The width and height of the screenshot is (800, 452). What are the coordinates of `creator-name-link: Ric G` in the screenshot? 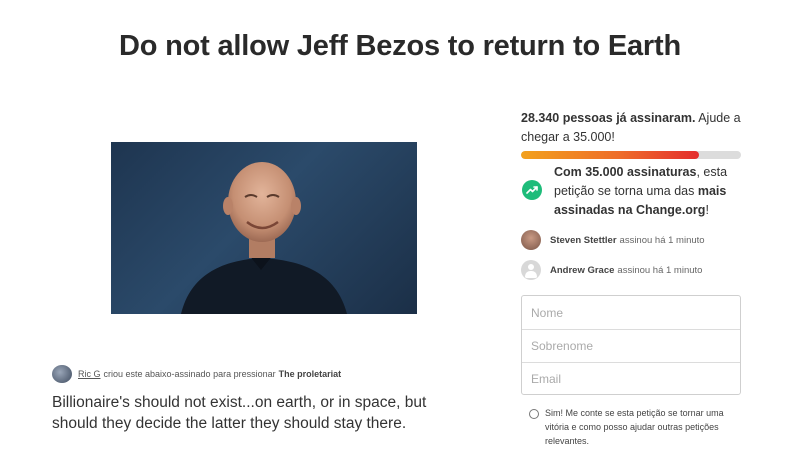 It's located at (89, 374).